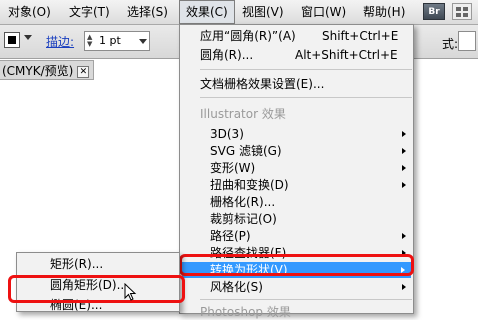 Image resolution: width=478 pixels, height=320 pixels. I want to click on stroke-weight-field: ▲ ▼ 1 pt, so click(117, 41).